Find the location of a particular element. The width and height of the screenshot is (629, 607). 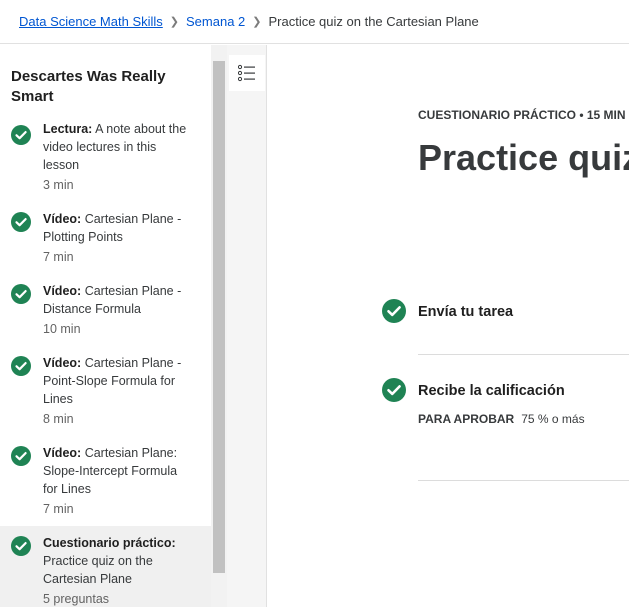

list-icon is located at coordinates (246, 73).